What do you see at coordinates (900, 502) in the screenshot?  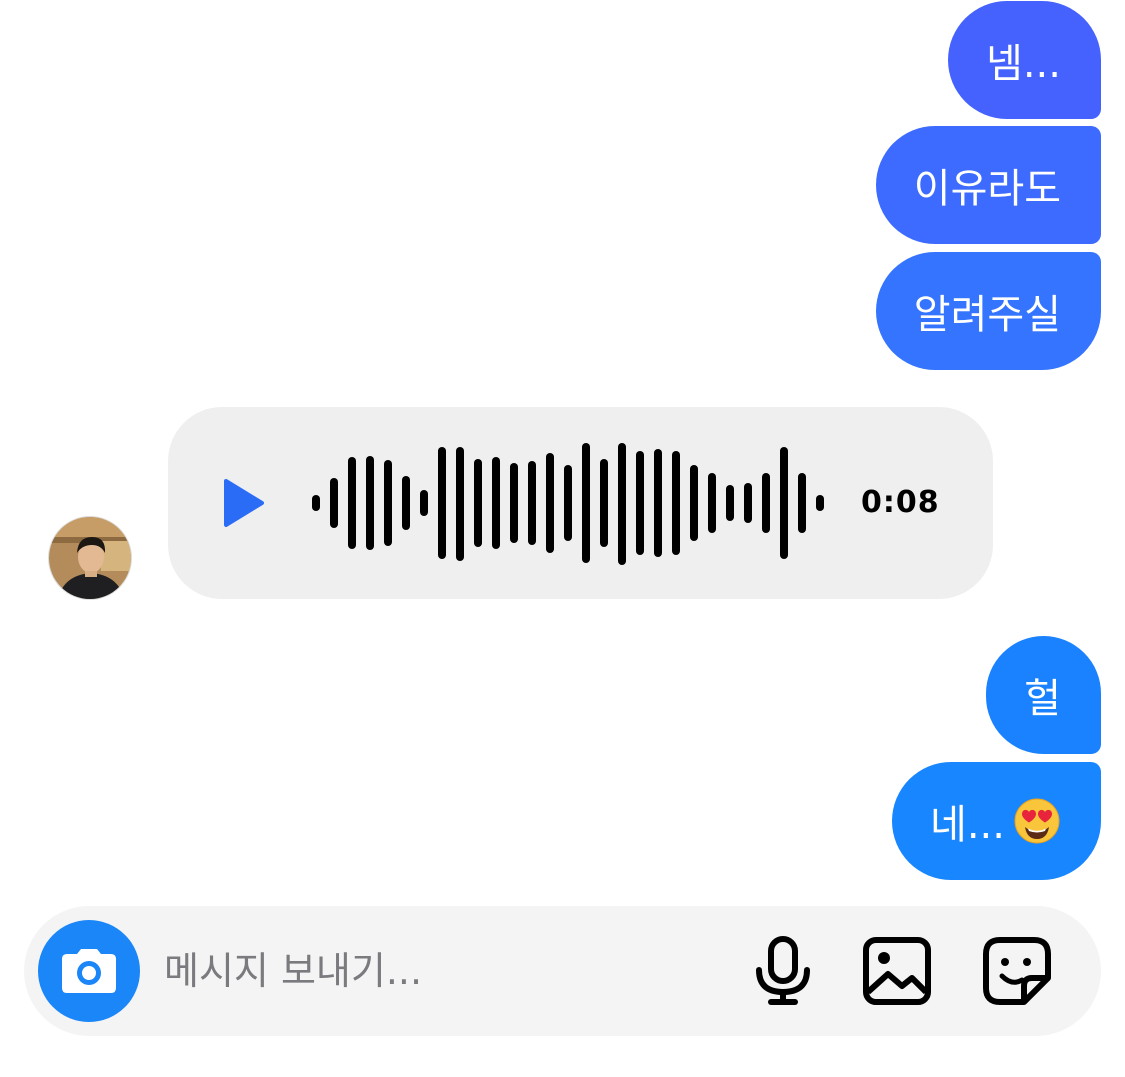 I see `voice-duration: 0:08` at bounding box center [900, 502].